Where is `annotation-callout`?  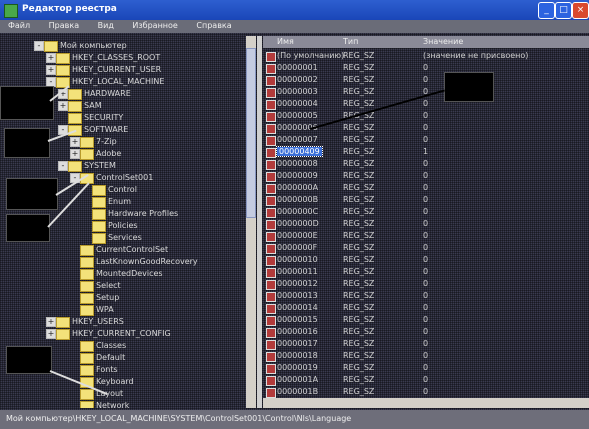
annotation-callout is located at coordinates (469, 87).